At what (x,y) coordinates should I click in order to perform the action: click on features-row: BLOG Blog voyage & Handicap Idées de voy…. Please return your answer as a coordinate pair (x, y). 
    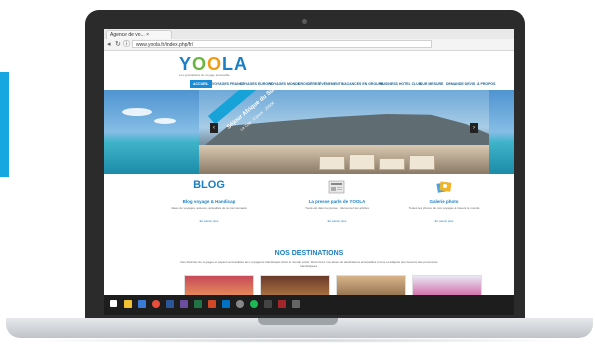
    Looking at the image, I should click on (309, 203).